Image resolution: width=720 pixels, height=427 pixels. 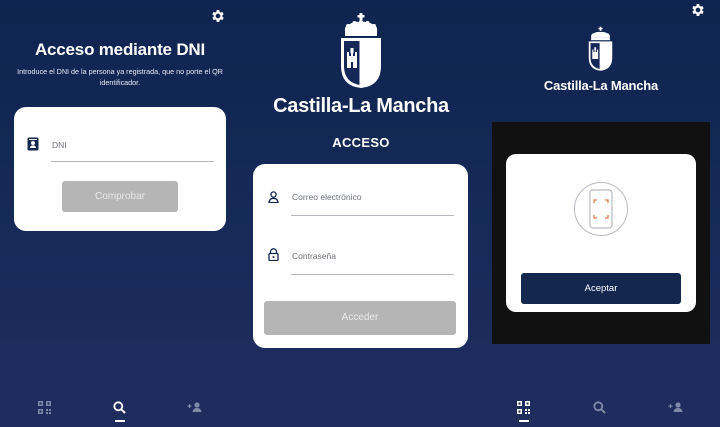 I want to click on dni-field-underline, so click(x=132, y=161).